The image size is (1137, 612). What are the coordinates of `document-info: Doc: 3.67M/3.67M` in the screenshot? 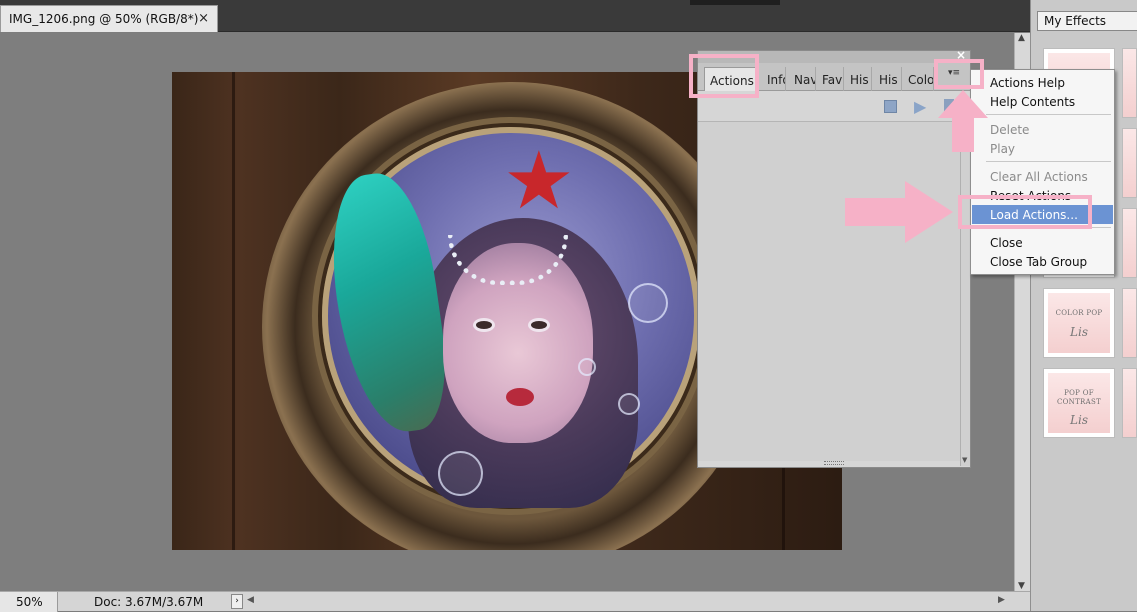 It's located at (149, 602).